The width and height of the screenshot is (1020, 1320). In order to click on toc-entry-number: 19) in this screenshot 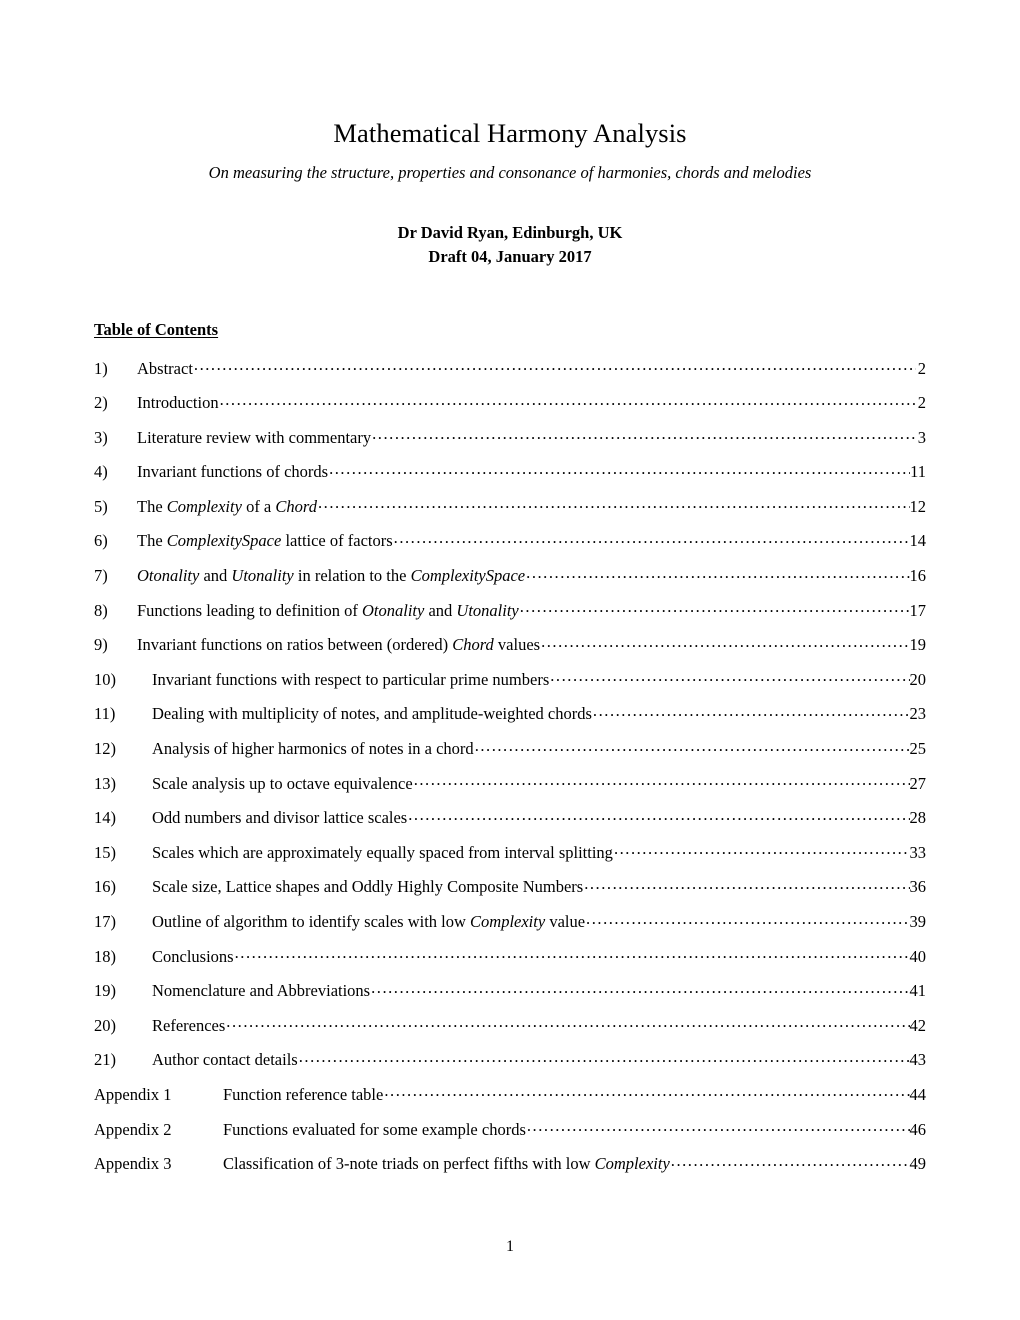, I will do `click(105, 991)`.